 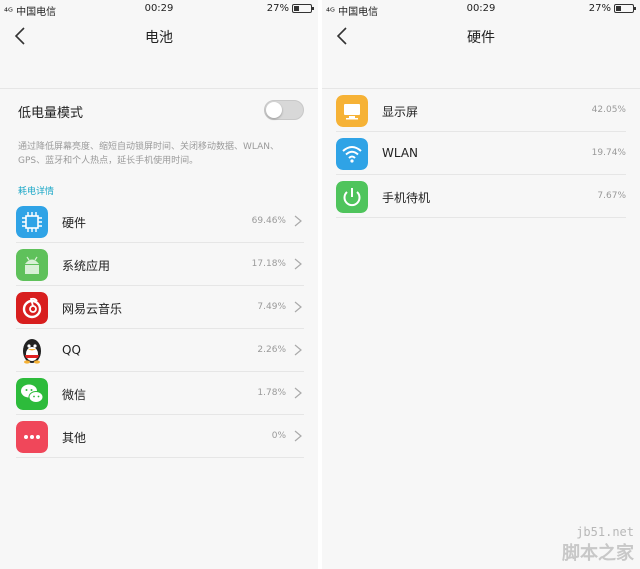 What do you see at coordinates (92, 309) in the screenshot?
I see `item-name: 网易云音乐` at bounding box center [92, 309].